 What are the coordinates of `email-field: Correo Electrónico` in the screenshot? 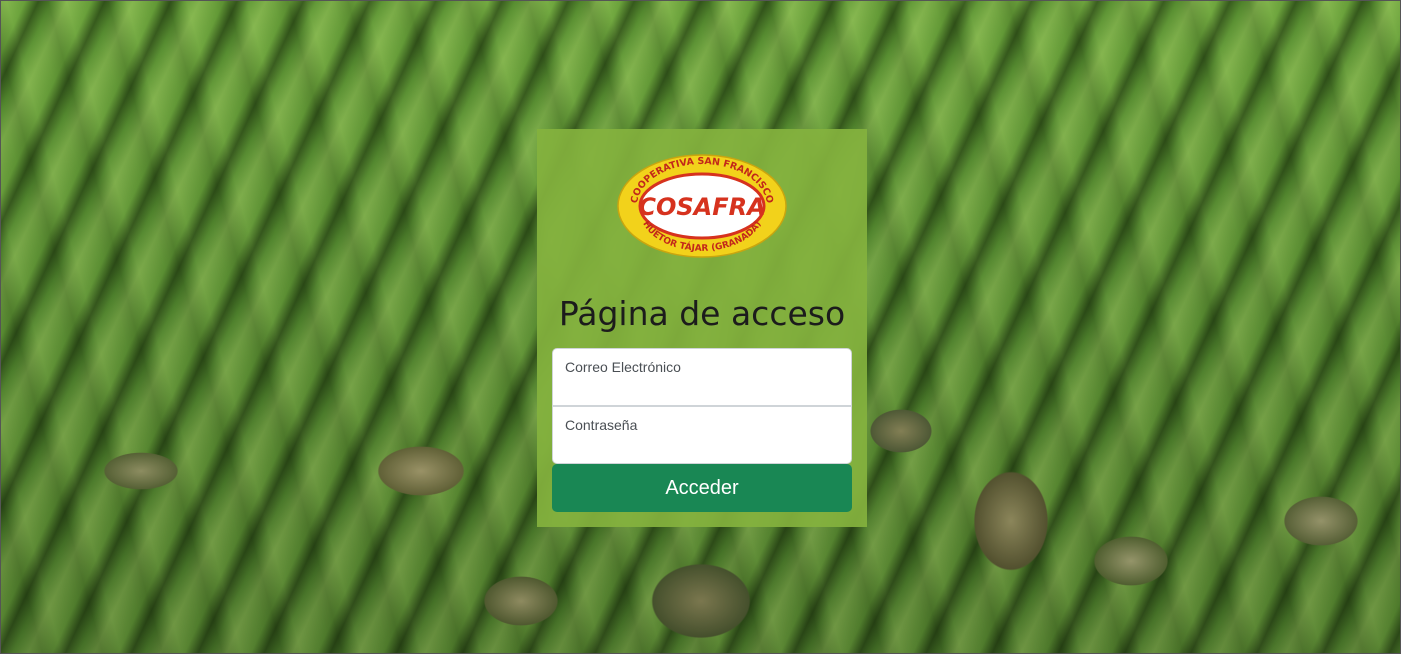 It's located at (702, 377).